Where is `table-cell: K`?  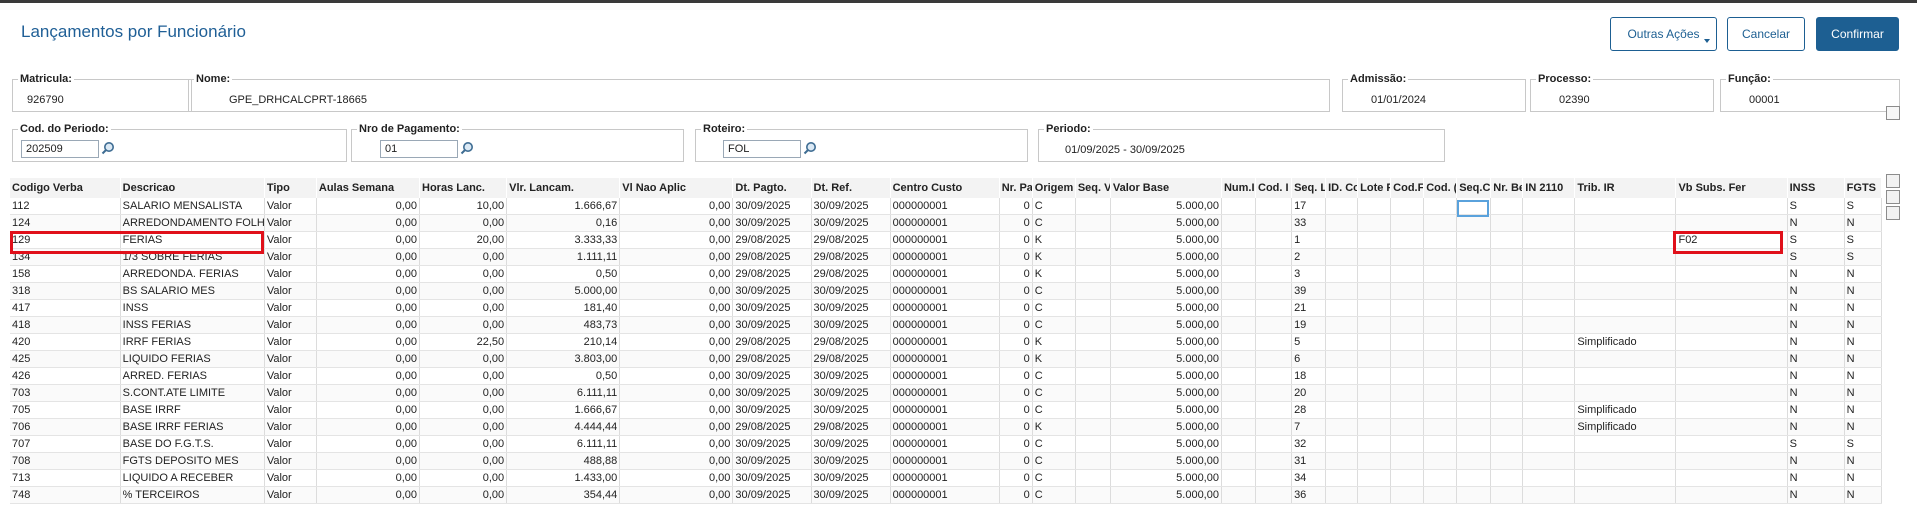
table-cell: K is located at coordinates (1054, 257).